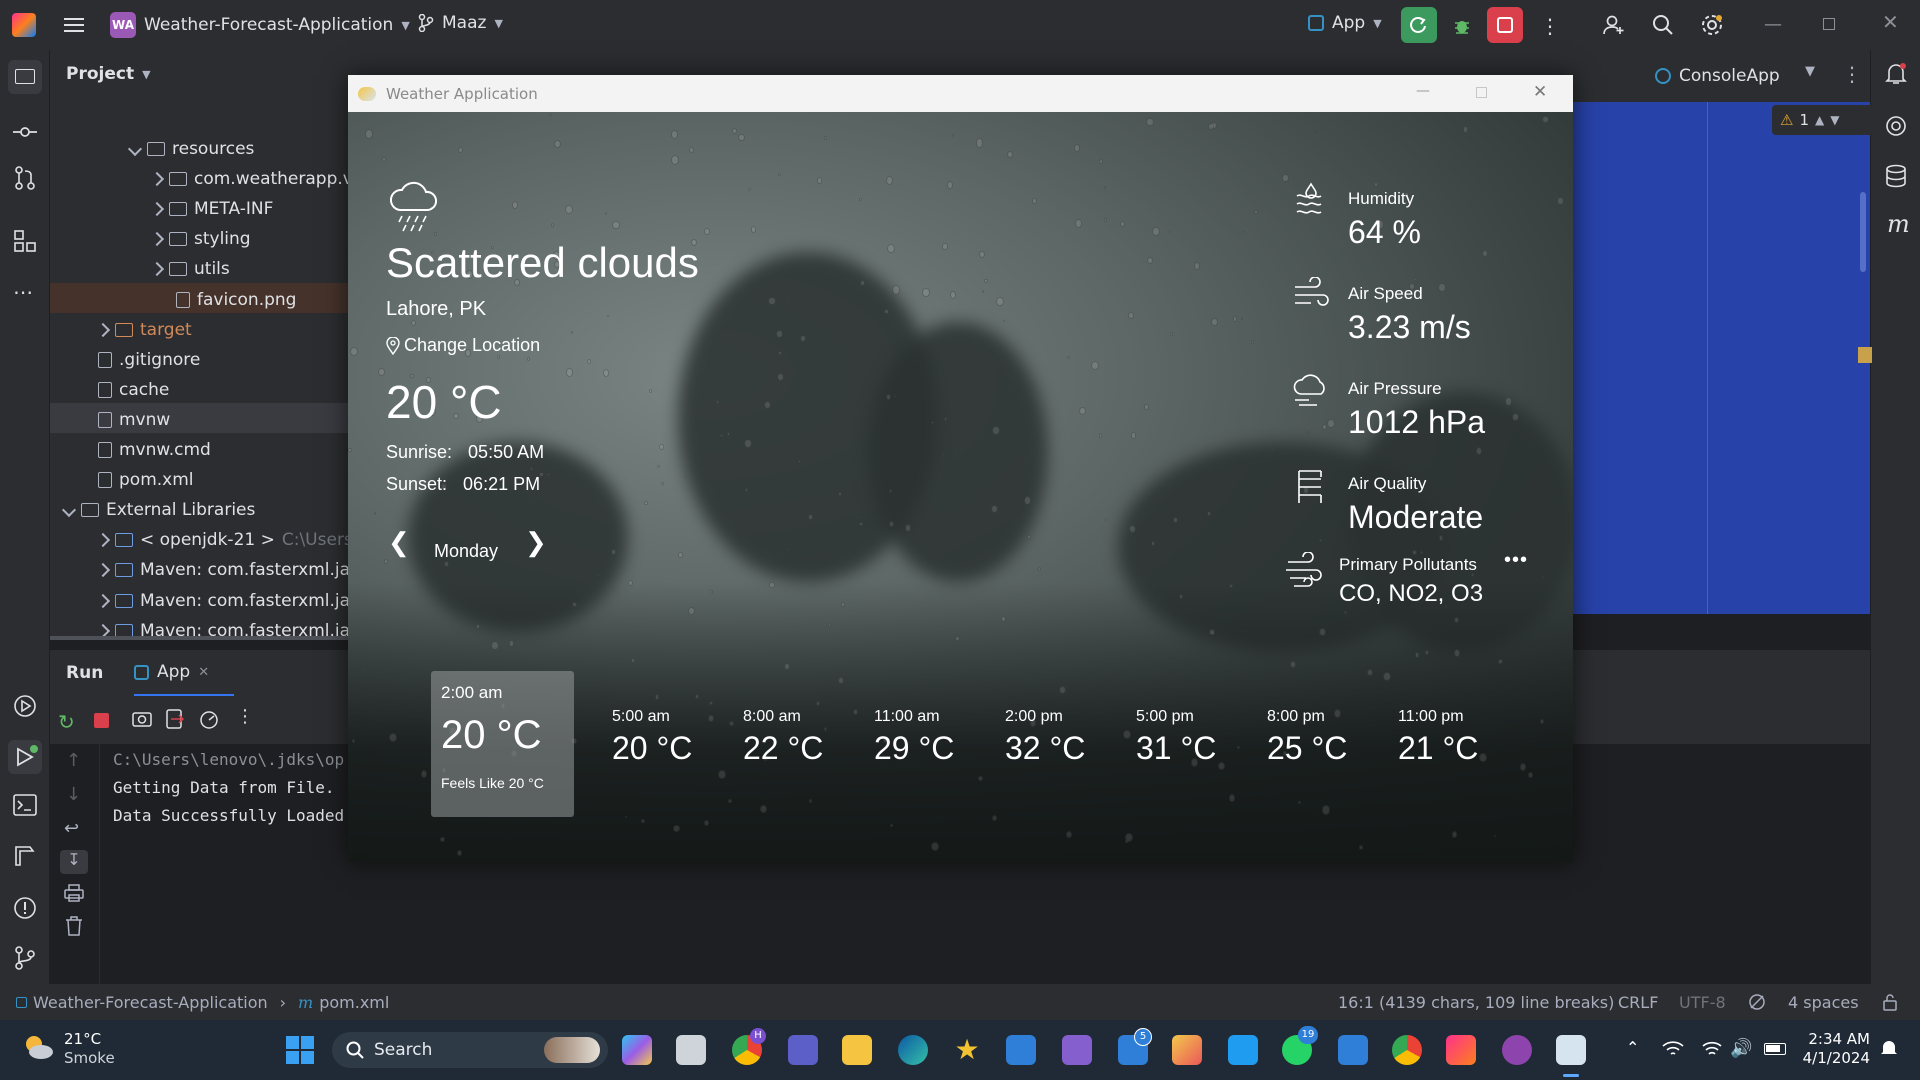 The width and height of the screenshot is (1920, 1080). What do you see at coordinates (1481, 92) in the screenshot?
I see `maximize-button` at bounding box center [1481, 92].